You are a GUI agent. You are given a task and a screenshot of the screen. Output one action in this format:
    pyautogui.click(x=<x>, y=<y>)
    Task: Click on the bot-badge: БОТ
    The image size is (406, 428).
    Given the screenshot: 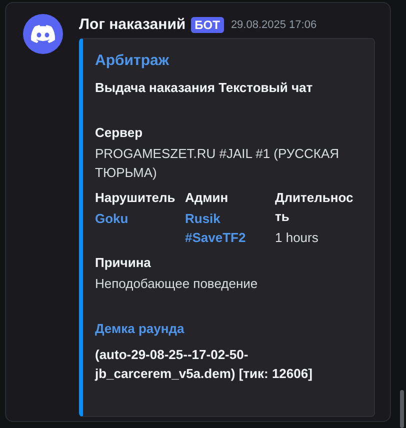 What is the action you would take?
    pyautogui.click(x=207, y=25)
    